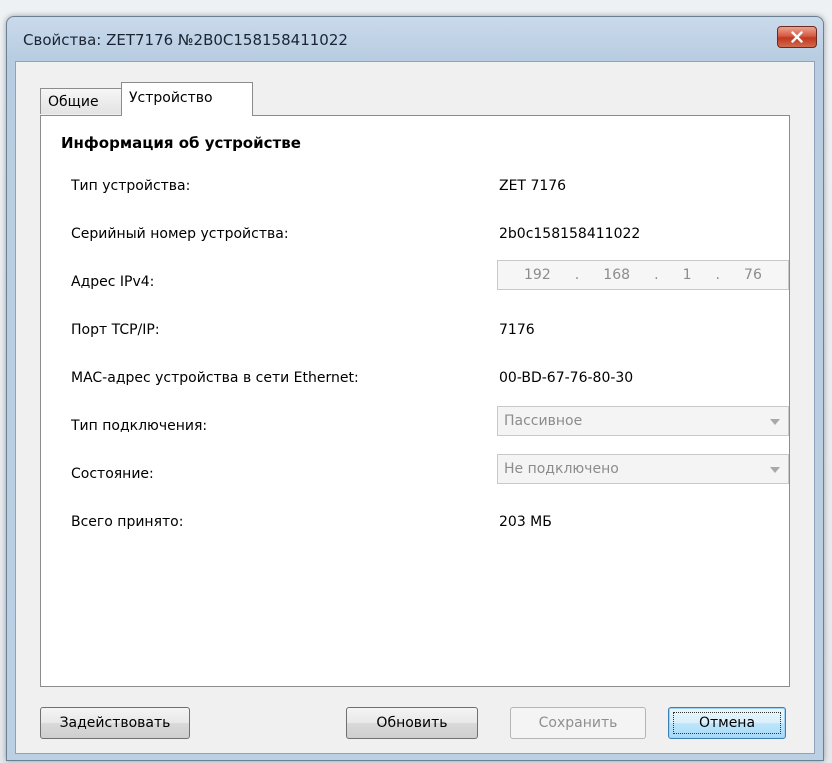 Image resolution: width=832 pixels, height=763 pixels. I want to click on close-icon, so click(797, 37).